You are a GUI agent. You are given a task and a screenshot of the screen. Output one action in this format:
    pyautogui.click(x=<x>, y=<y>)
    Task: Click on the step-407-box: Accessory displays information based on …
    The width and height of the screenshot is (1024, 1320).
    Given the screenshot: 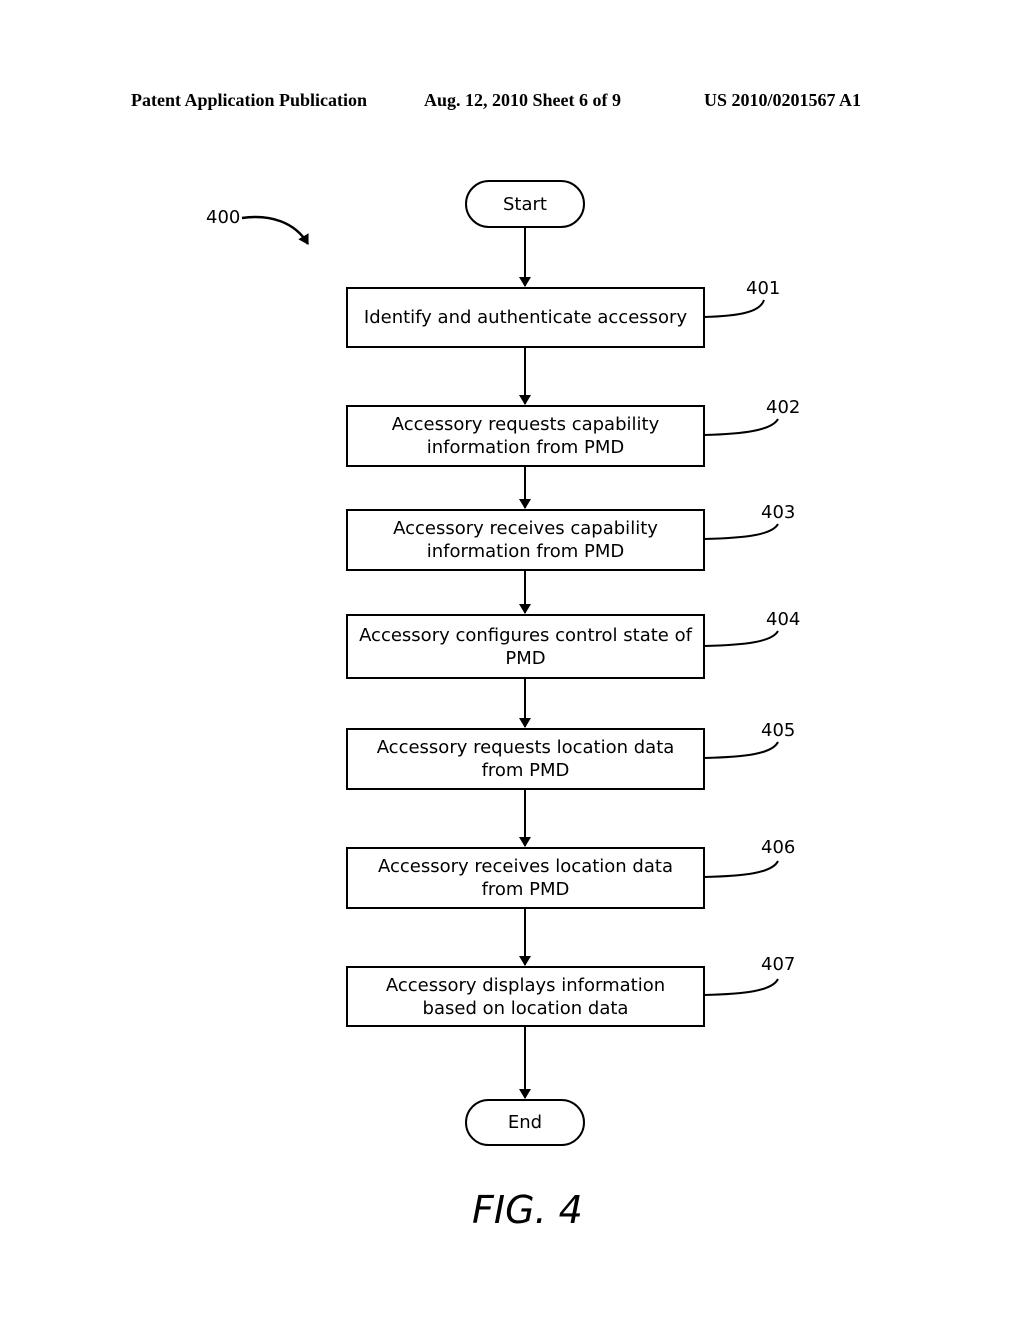 What is the action you would take?
    pyautogui.click(x=525, y=996)
    